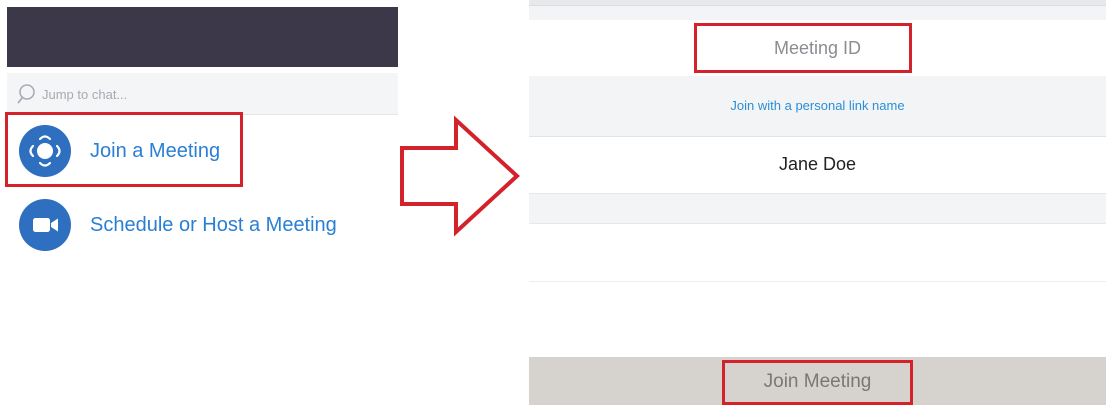 The height and width of the screenshot is (405, 1106). Describe the element at coordinates (213, 225) in the screenshot. I see `schedule-meeting-label: Schedule or Host a Meeting` at that location.